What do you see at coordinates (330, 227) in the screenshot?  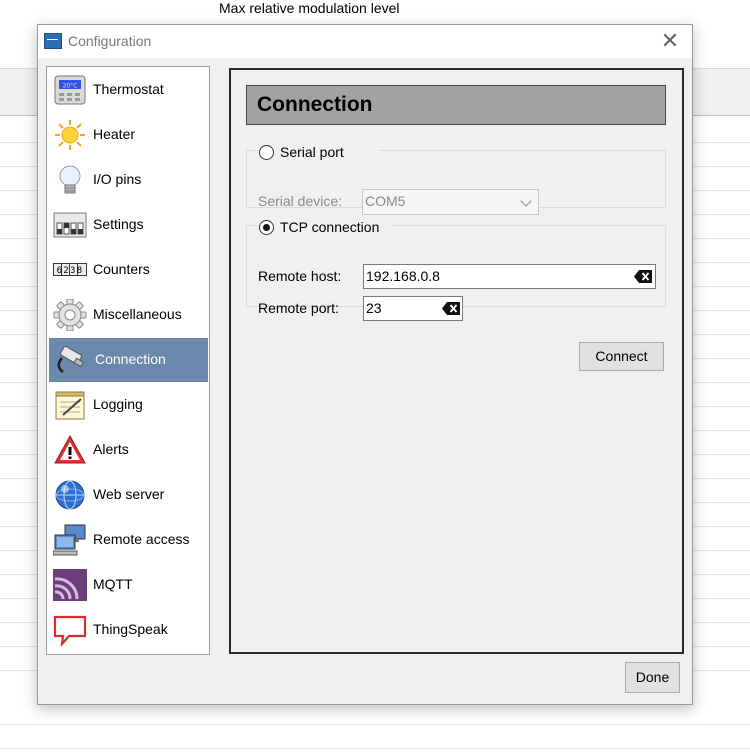 I see `tcp-connection-label: TCP connection` at bounding box center [330, 227].